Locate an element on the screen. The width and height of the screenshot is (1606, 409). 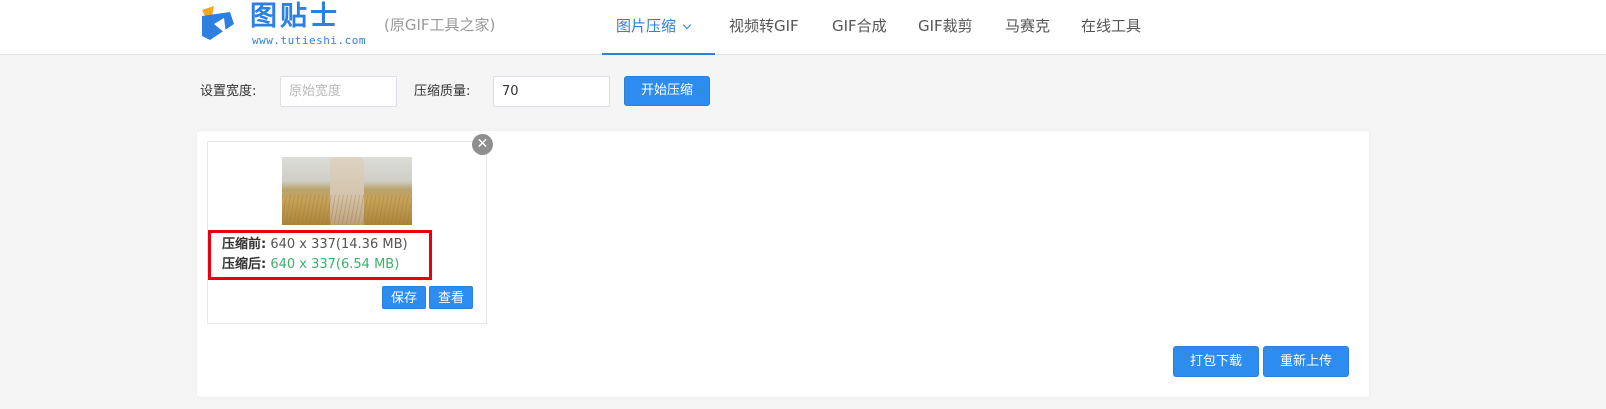
logo-subtitle: (原GIF工具之家) is located at coordinates (440, 25).